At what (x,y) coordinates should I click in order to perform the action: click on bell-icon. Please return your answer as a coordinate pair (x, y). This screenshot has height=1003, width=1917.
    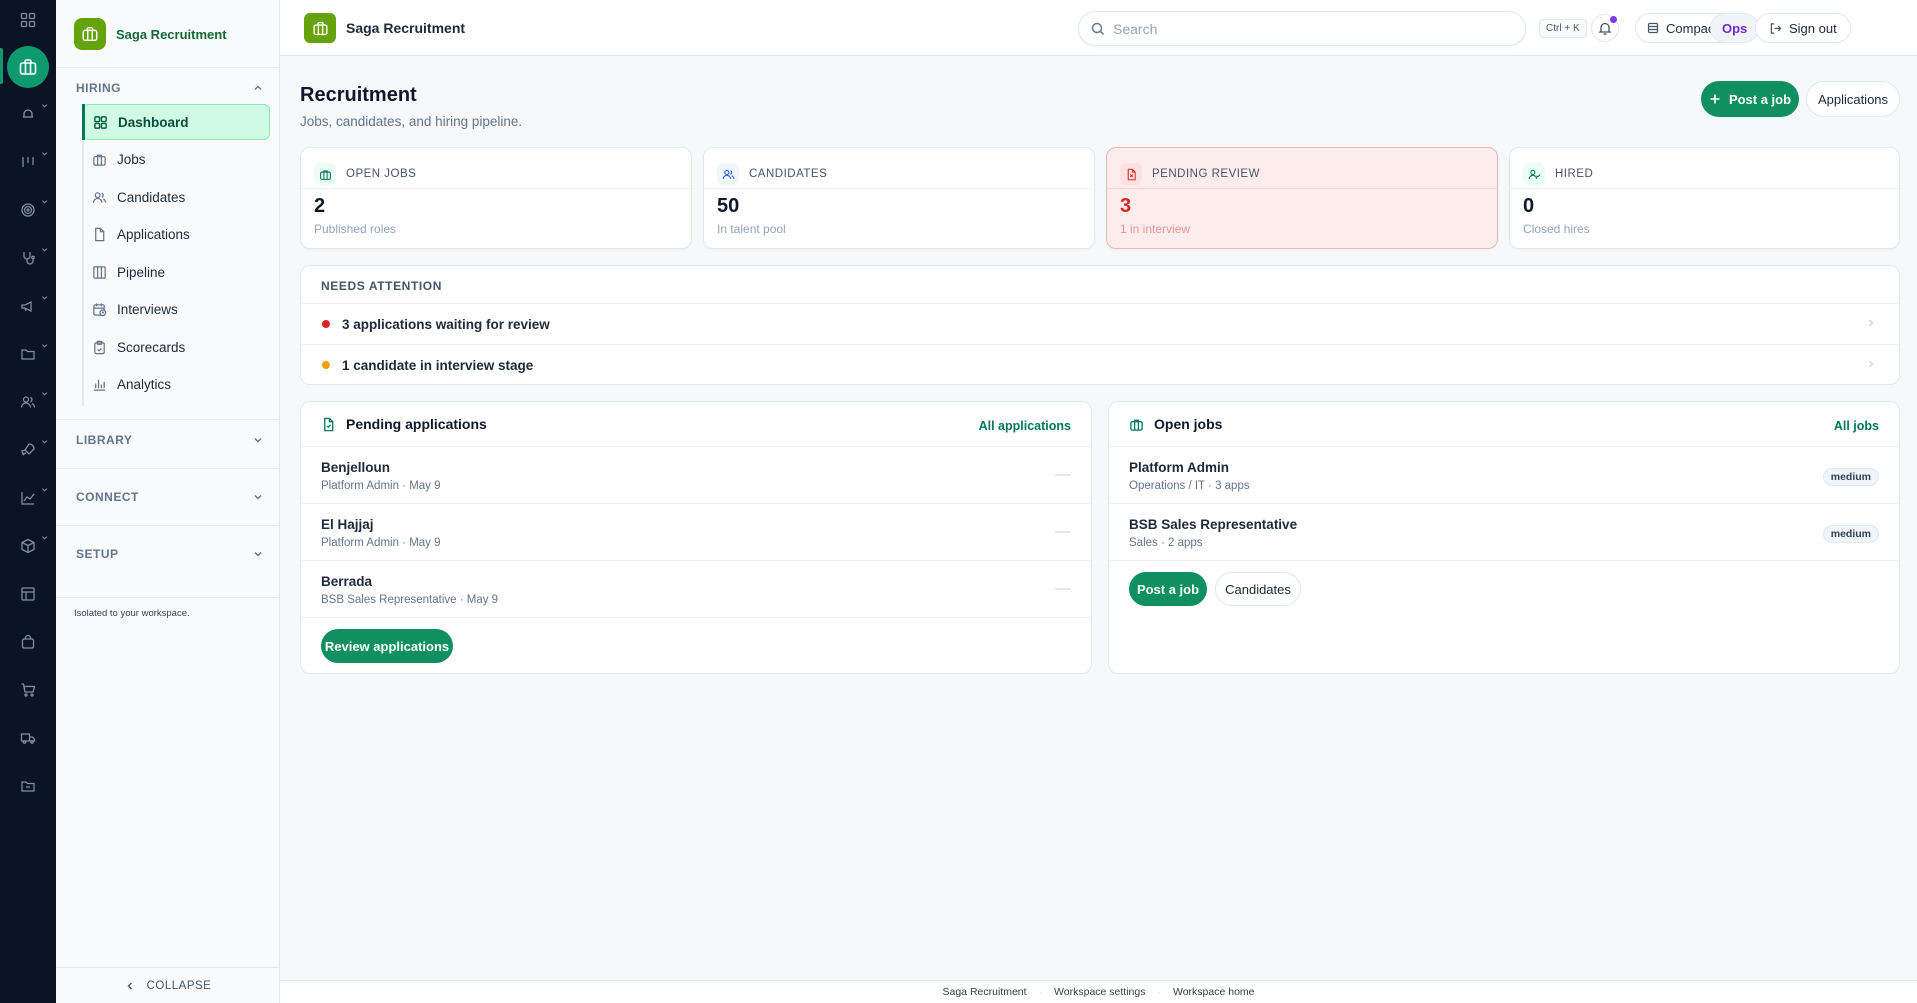
    Looking at the image, I should click on (1605, 28).